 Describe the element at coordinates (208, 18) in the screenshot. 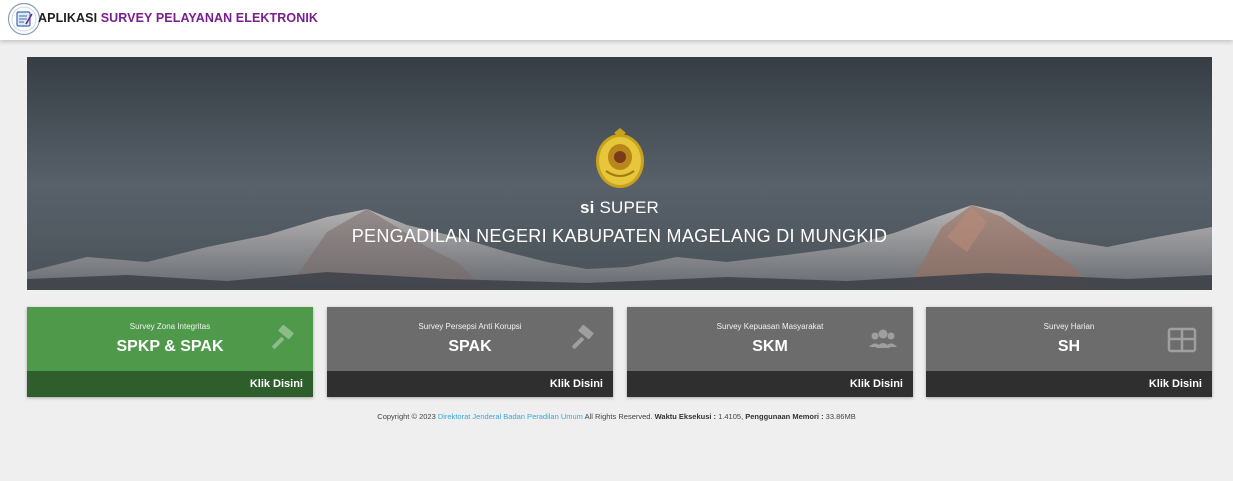

I see `brand-suffix: SURVEY PELAYANAN ELEKTRONIK` at that location.